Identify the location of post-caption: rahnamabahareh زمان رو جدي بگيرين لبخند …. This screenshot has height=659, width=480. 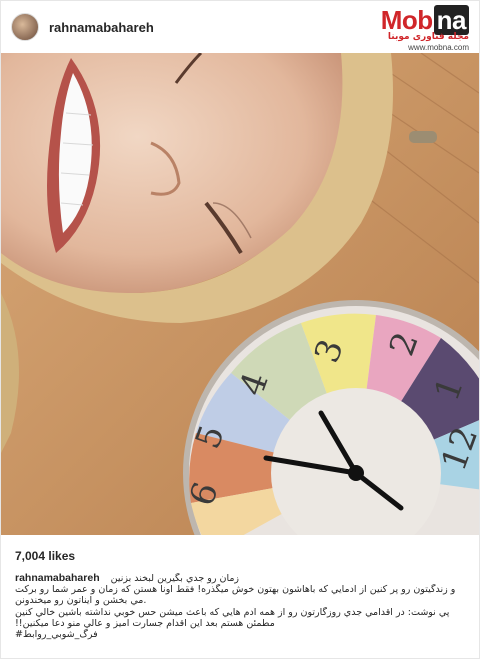
(242, 606).